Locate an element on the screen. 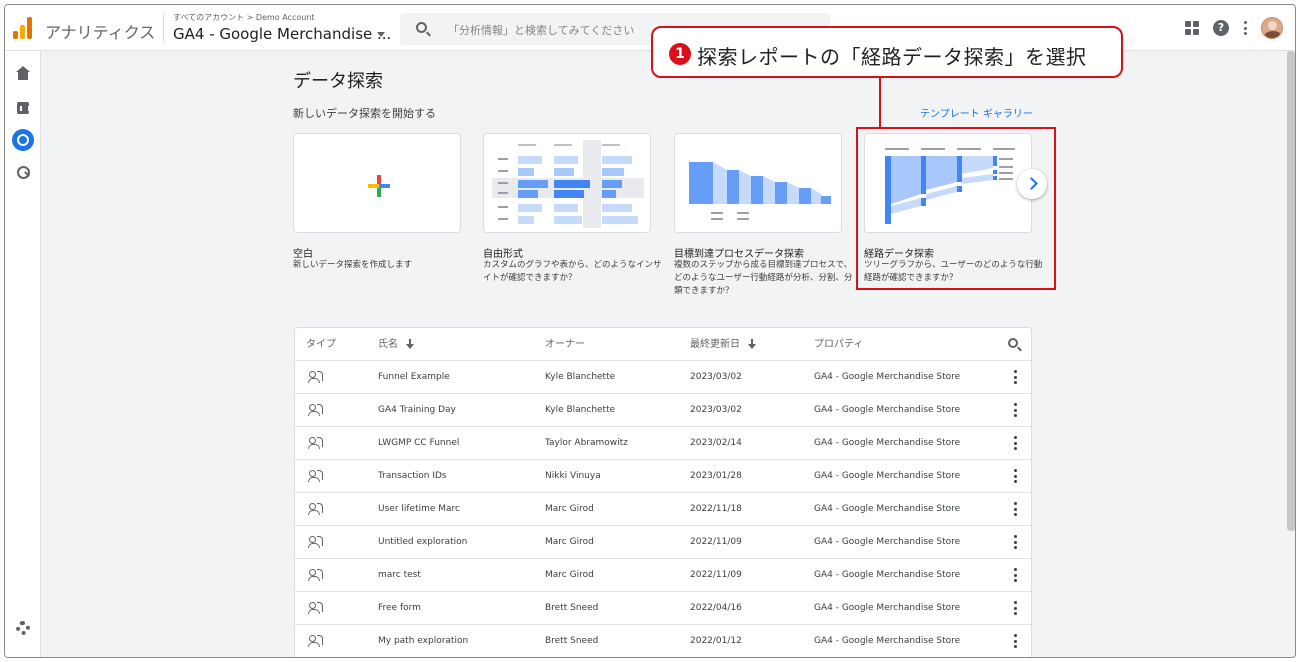  card-blank-desc: 新しいデータ探索を作成します is located at coordinates (353, 265).